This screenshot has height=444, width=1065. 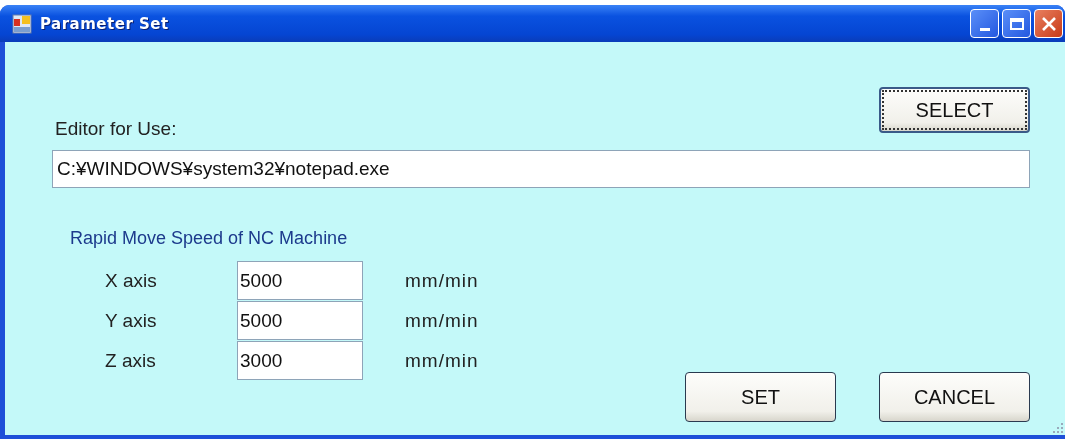 I want to click on maximize-button, so click(x=1016, y=23).